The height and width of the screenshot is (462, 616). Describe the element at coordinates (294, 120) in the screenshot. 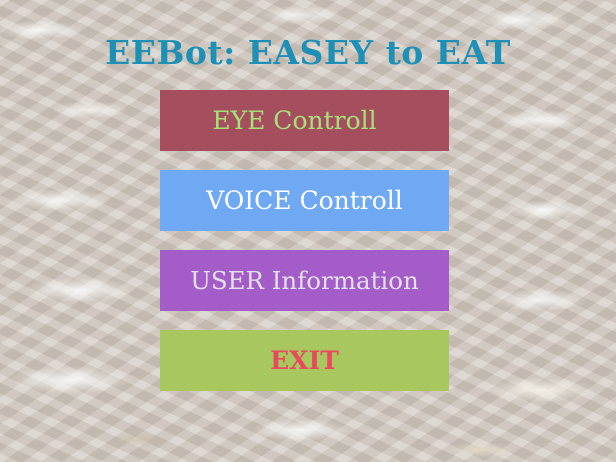

I see `eye-control-label: EYE Controll` at that location.